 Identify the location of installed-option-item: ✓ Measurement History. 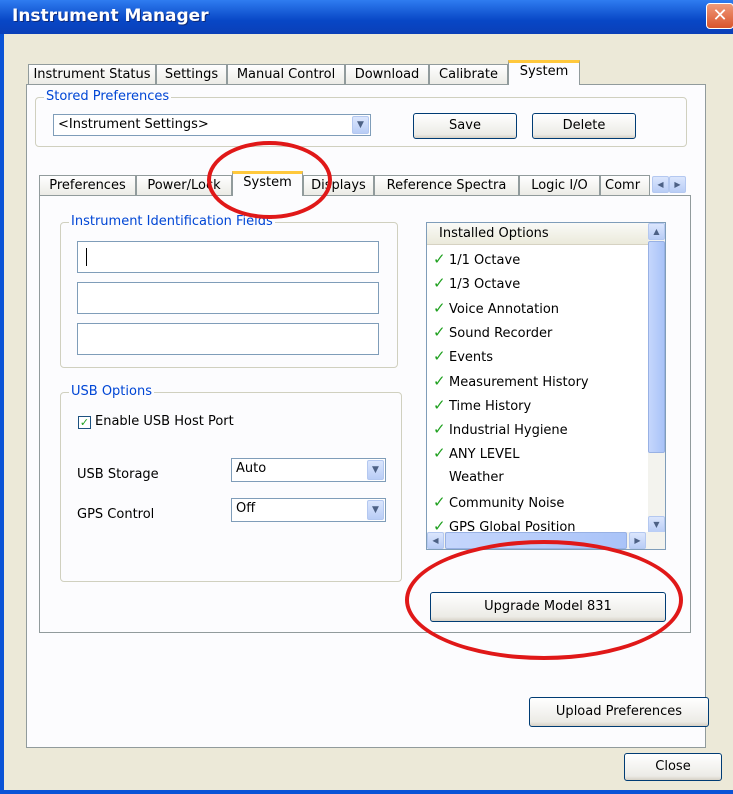
(511, 381).